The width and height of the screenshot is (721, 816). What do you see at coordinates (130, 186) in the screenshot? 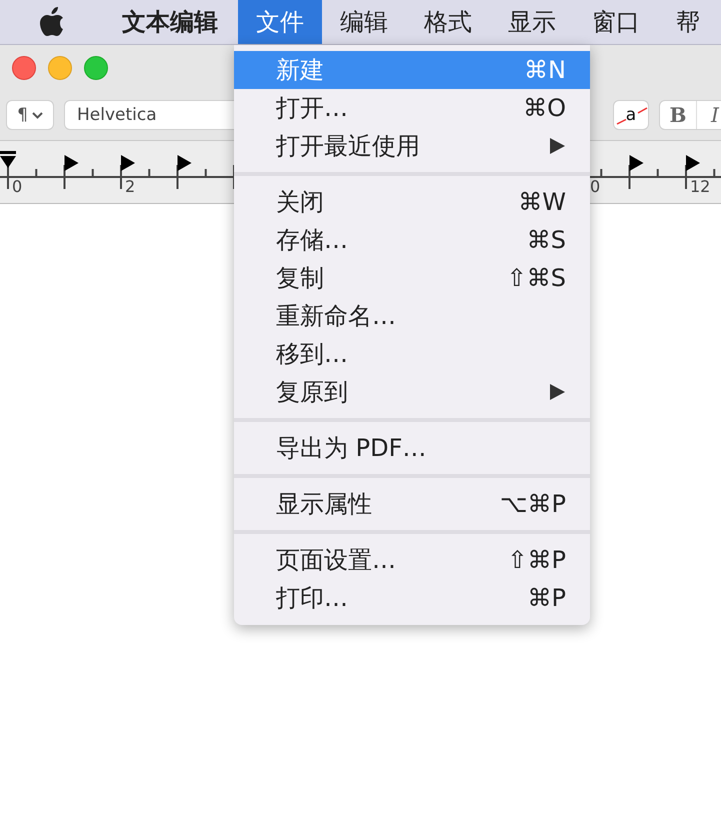
I see `ruler-label: 2` at bounding box center [130, 186].